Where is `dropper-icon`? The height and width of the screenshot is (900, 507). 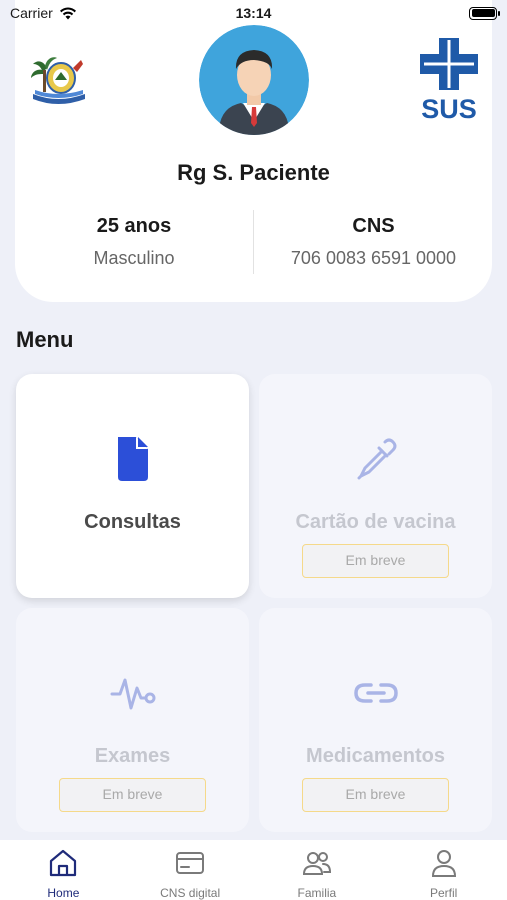 dropper-icon is located at coordinates (376, 459).